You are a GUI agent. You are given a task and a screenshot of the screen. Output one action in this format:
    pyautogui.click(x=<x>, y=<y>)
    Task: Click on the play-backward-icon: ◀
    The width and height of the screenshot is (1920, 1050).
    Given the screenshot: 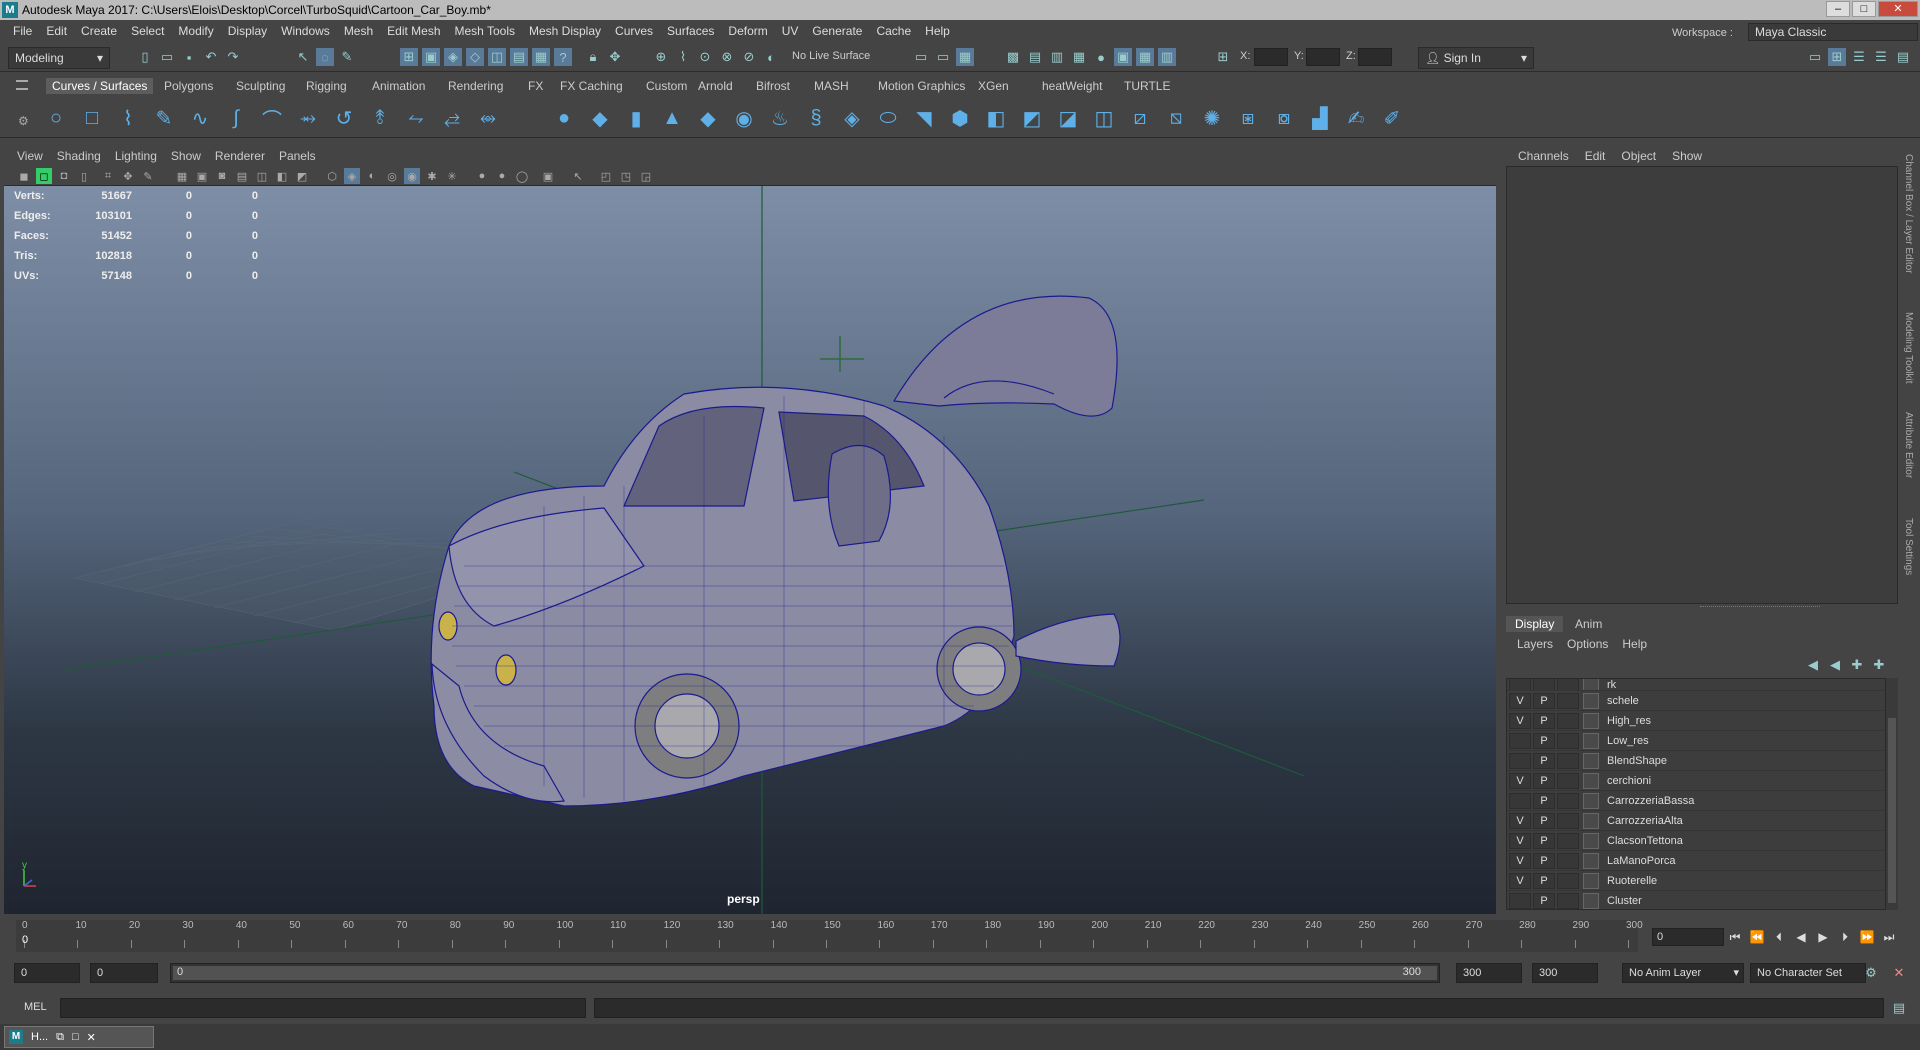 What is the action you would take?
    pyautogui.click(x=1801, y=937)
    